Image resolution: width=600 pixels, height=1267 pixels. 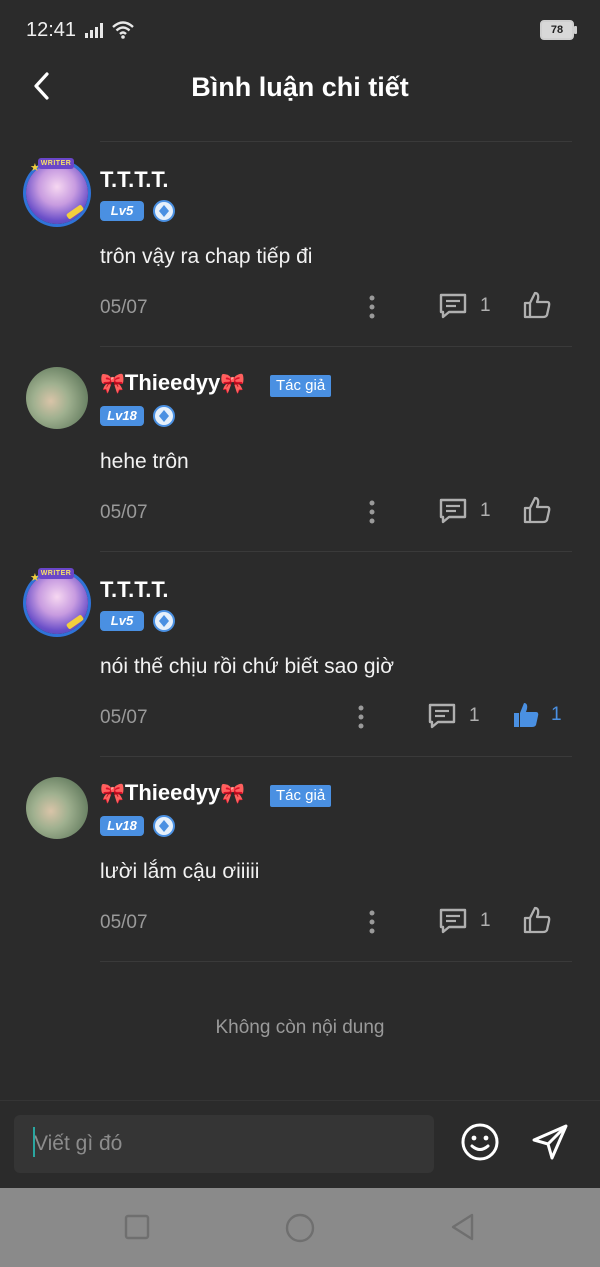 I want to click on home-button, so click(x=299, y=1227).